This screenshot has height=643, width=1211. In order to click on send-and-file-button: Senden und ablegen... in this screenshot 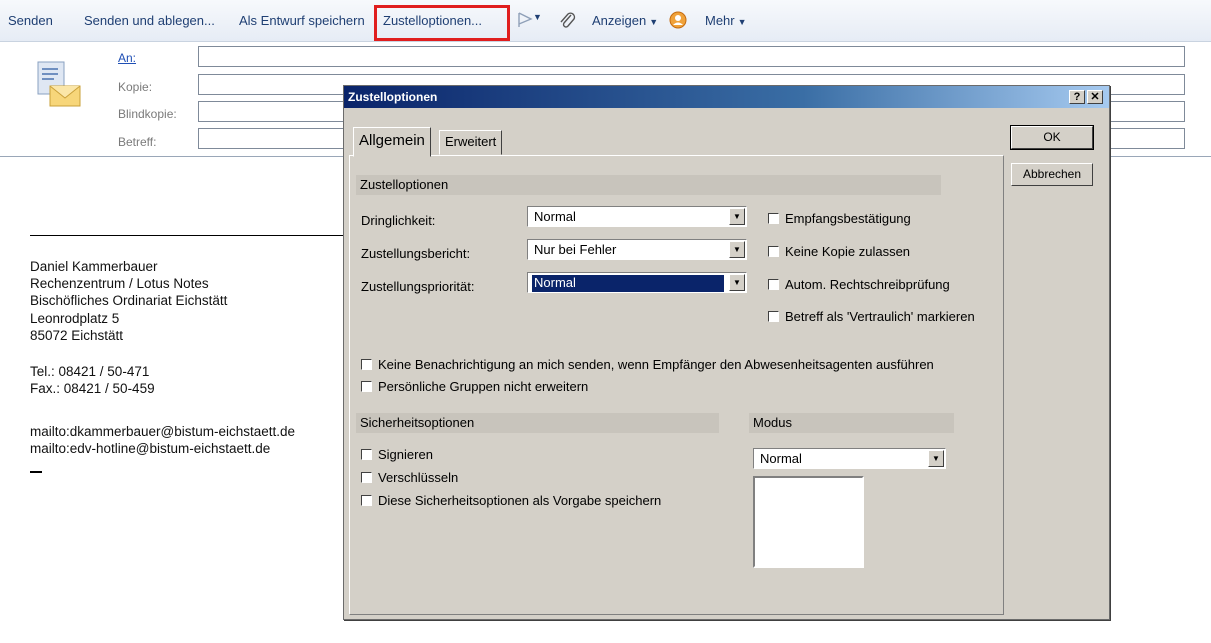, I will do `click(149, 20)`.